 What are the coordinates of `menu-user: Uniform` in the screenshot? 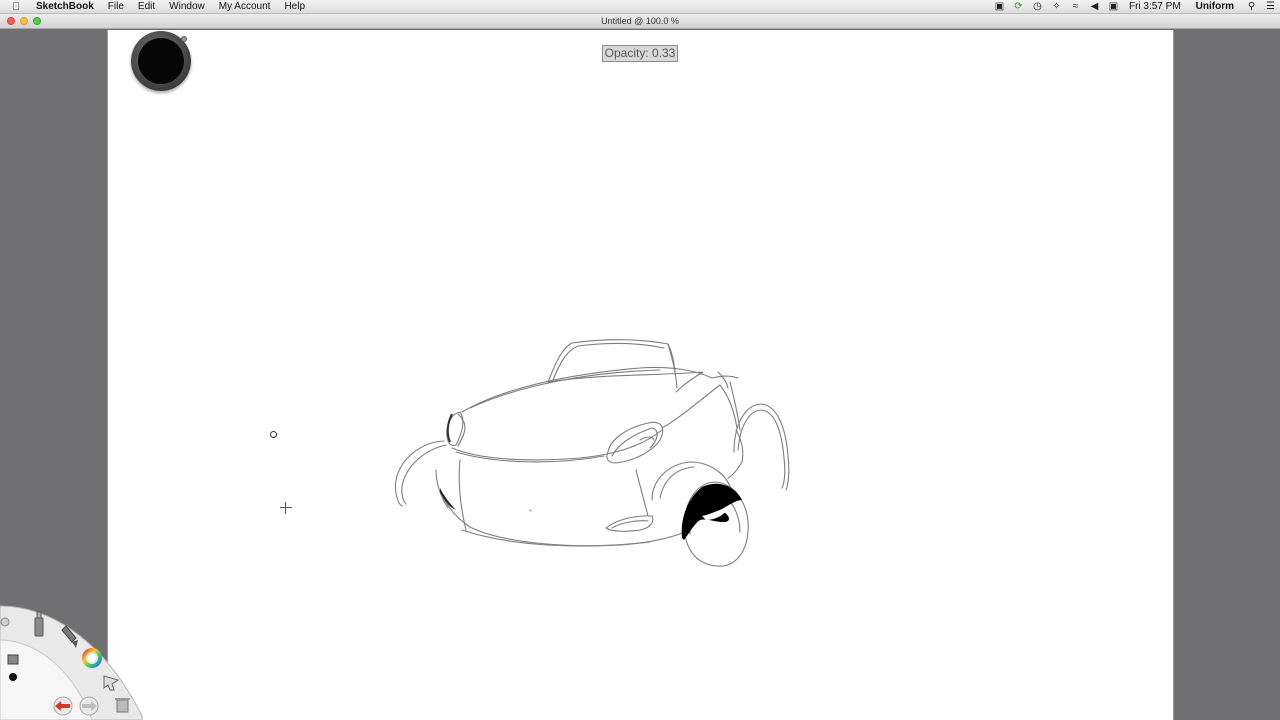 It's located at (1215, 7).